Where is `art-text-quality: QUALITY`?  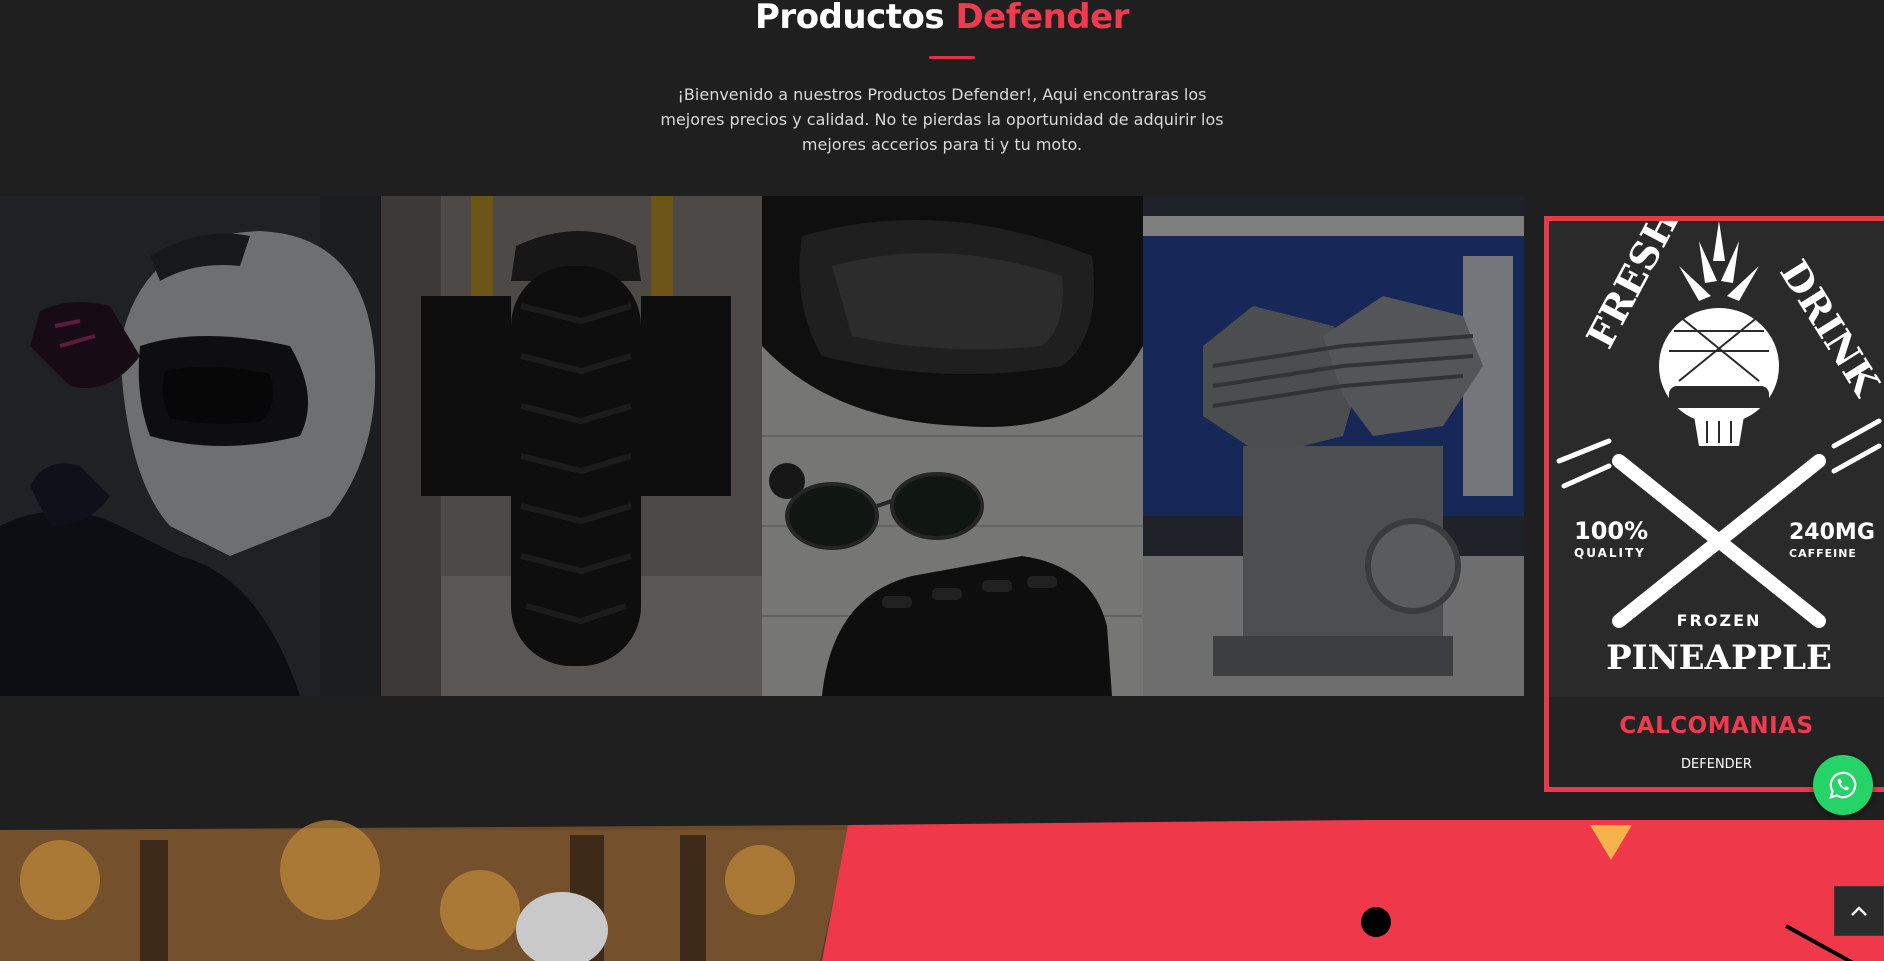 art-text-quality: QUALITY is located at coordinates (1610, 553).